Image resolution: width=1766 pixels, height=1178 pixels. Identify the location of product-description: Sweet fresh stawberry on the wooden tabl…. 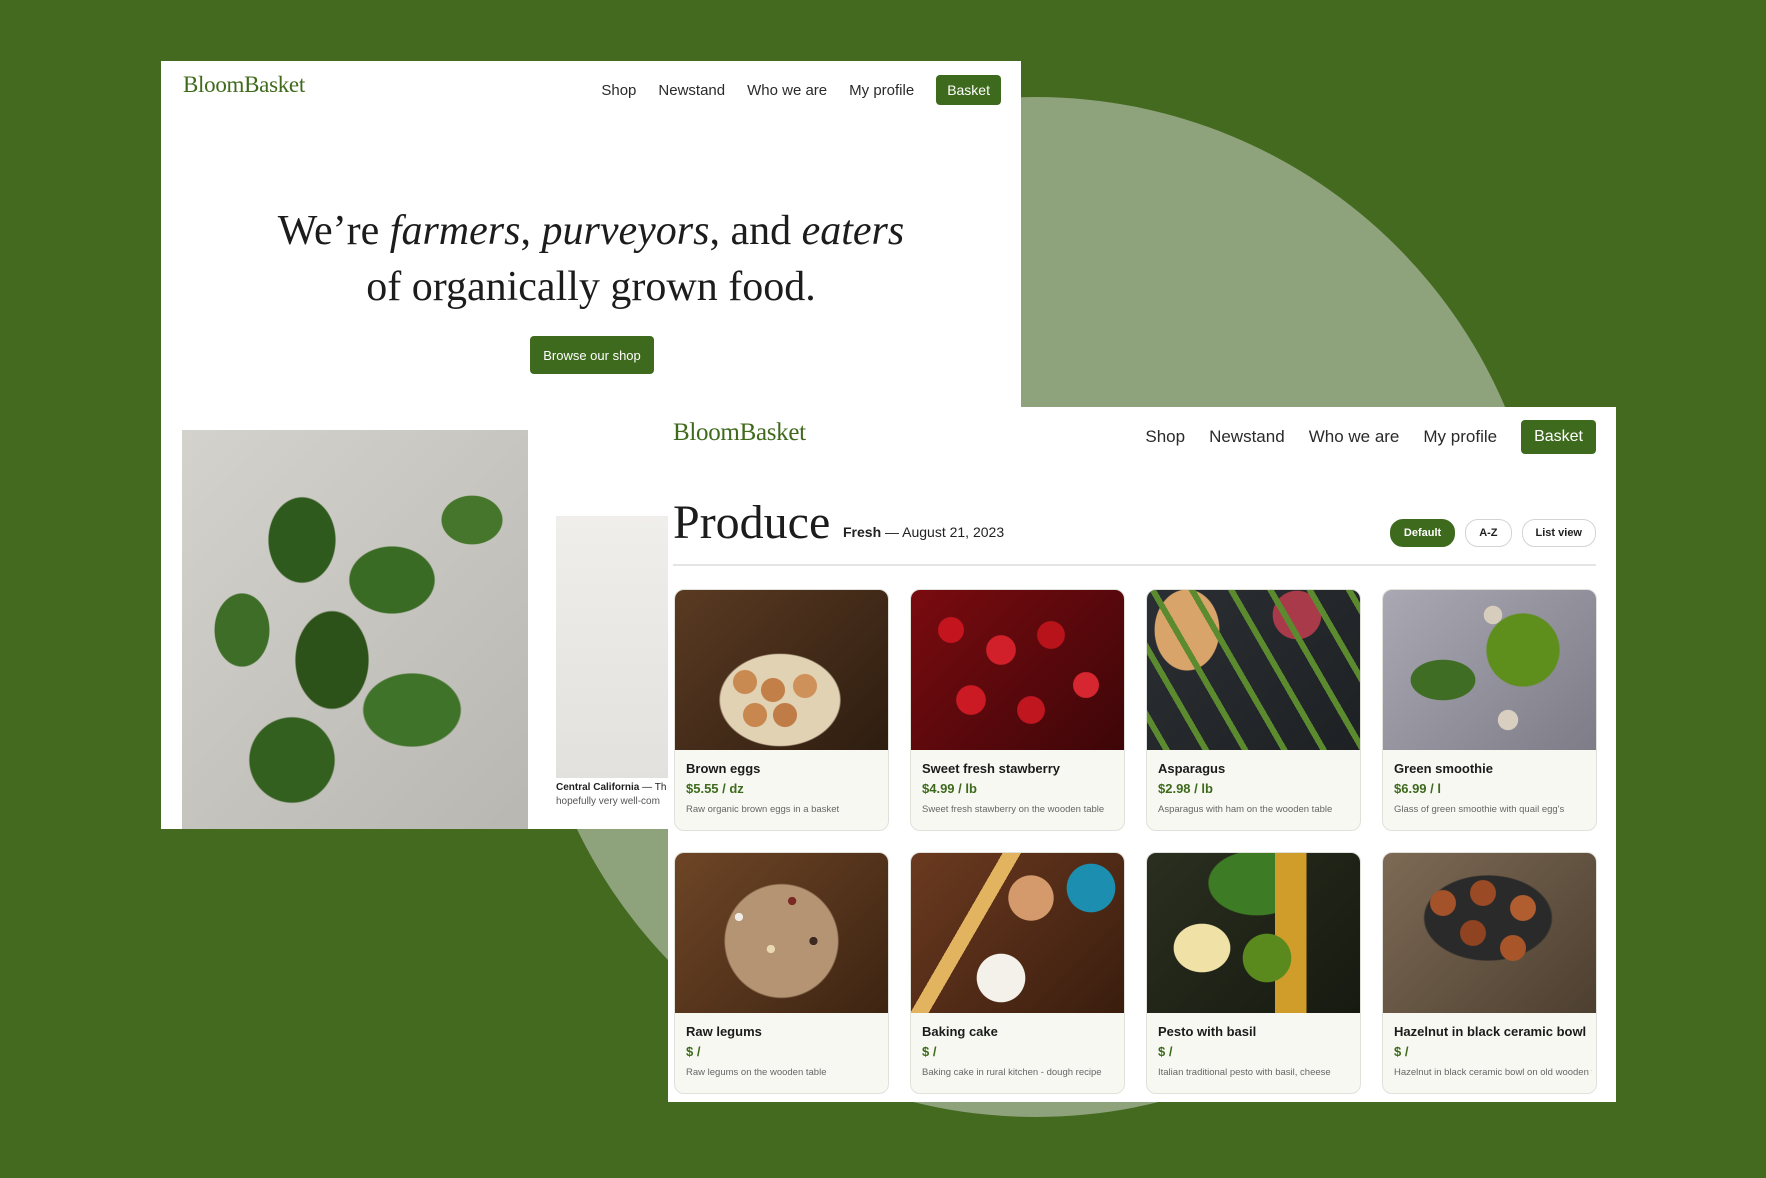
(1013, 809).